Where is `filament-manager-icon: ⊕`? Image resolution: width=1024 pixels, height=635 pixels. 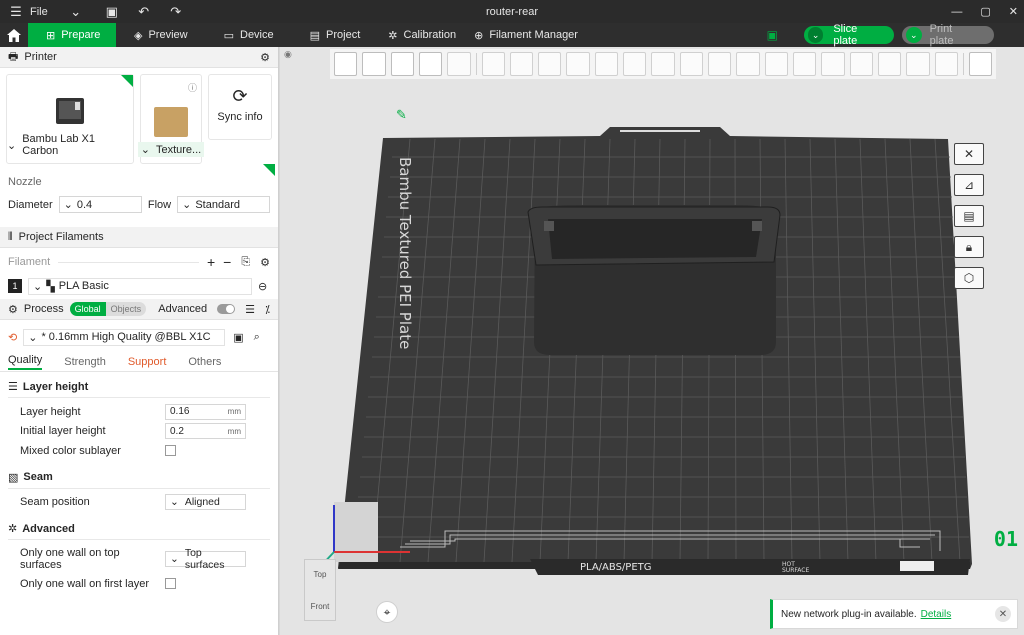 filament-manager-icon: ⊕ is located at coordinates (479, 35).